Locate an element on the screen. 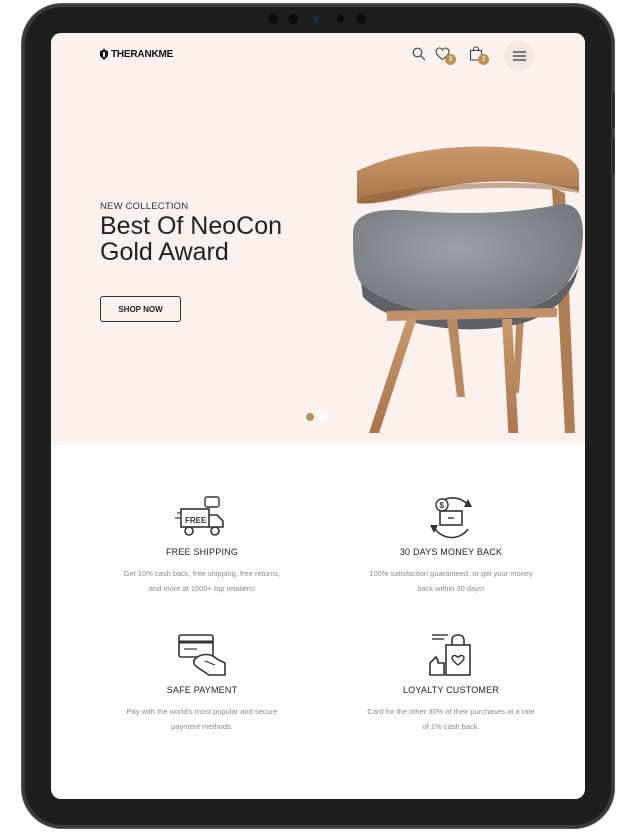 This screenshot has height=836, width=640. search-icon is located at coordinates (419, 54).